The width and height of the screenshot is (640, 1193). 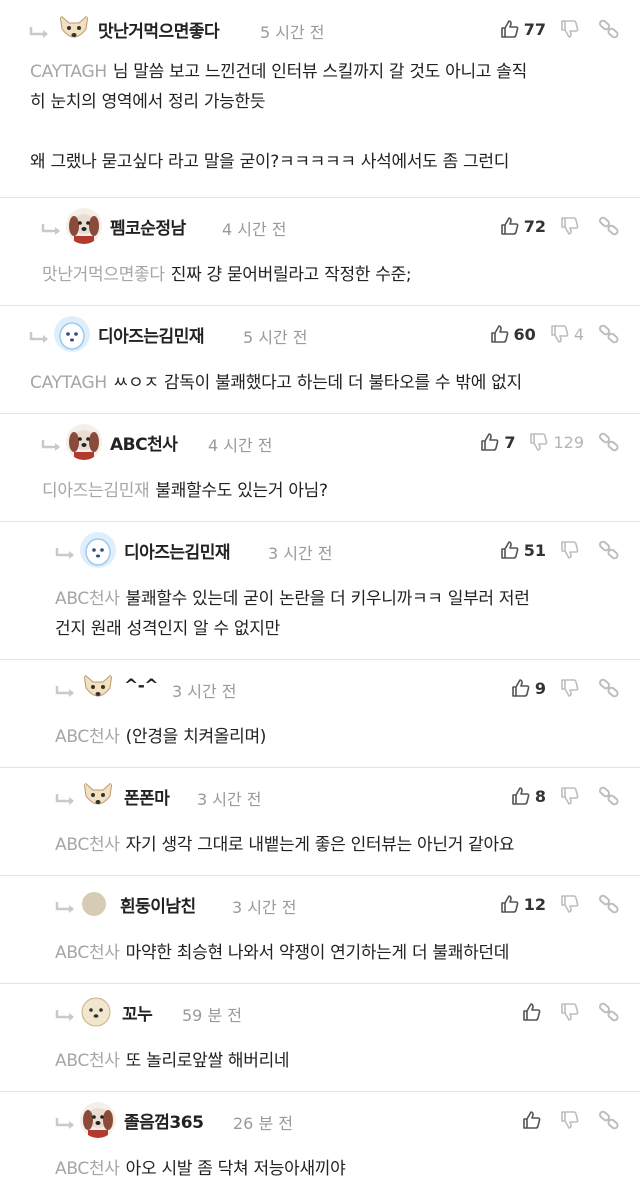 What do you see at coordinates (320, 1038) in the screenshot?
I see `comment-item: 꼬누 59 분 전 ABC천사 또 놀리로앞쌀 해버리네` at bounding box center [320, 1038].